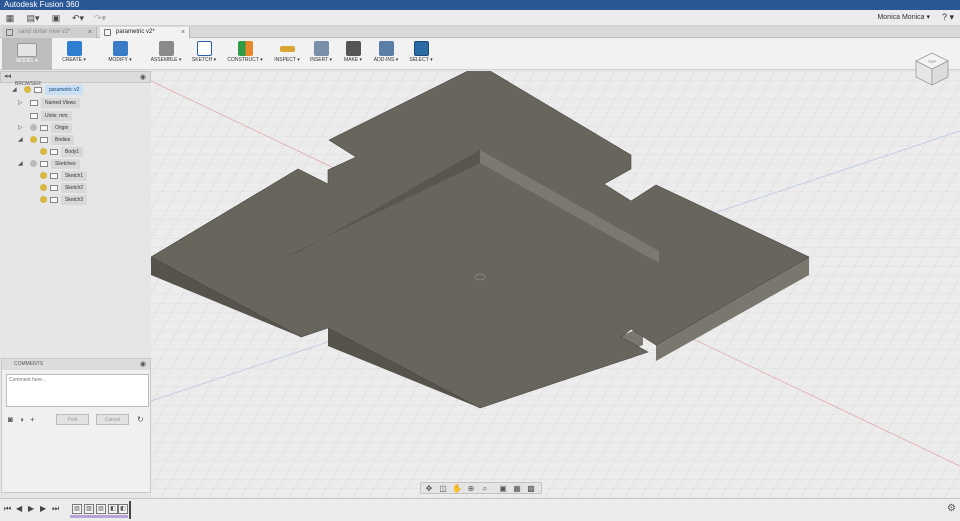 This screenshot has height=521, width=960. I want to click on grid-menu-icon: ▦, so click(10, 18).